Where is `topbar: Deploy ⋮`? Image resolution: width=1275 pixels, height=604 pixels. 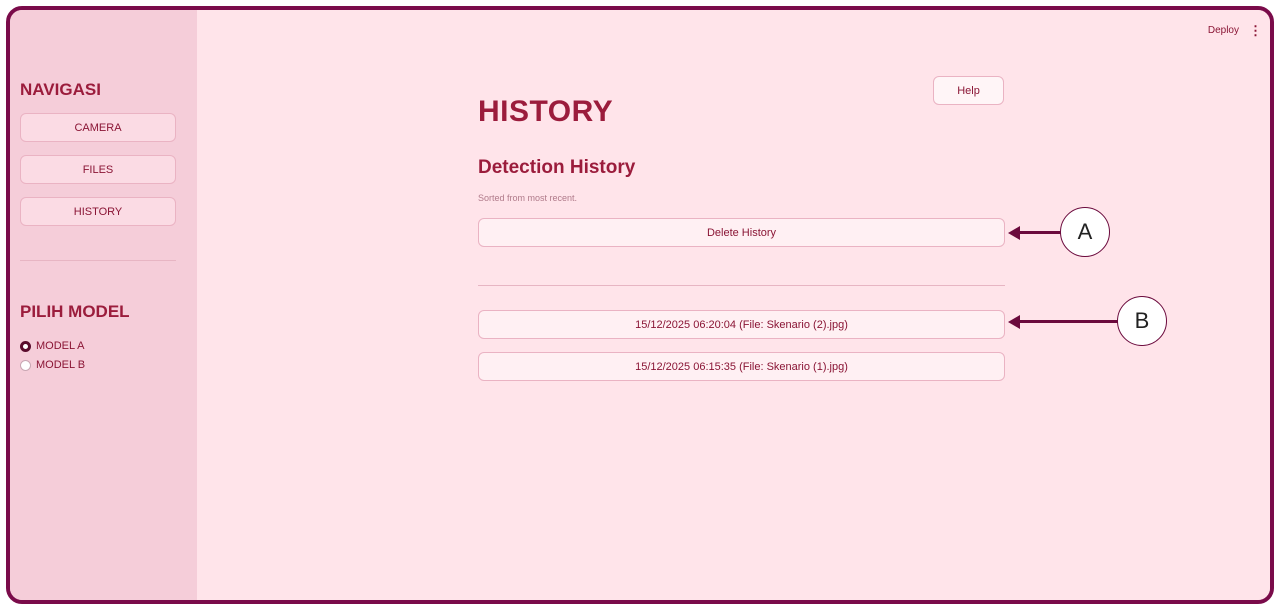 topbar: Deploy ⋮ is located at coordinates (1235, 30).